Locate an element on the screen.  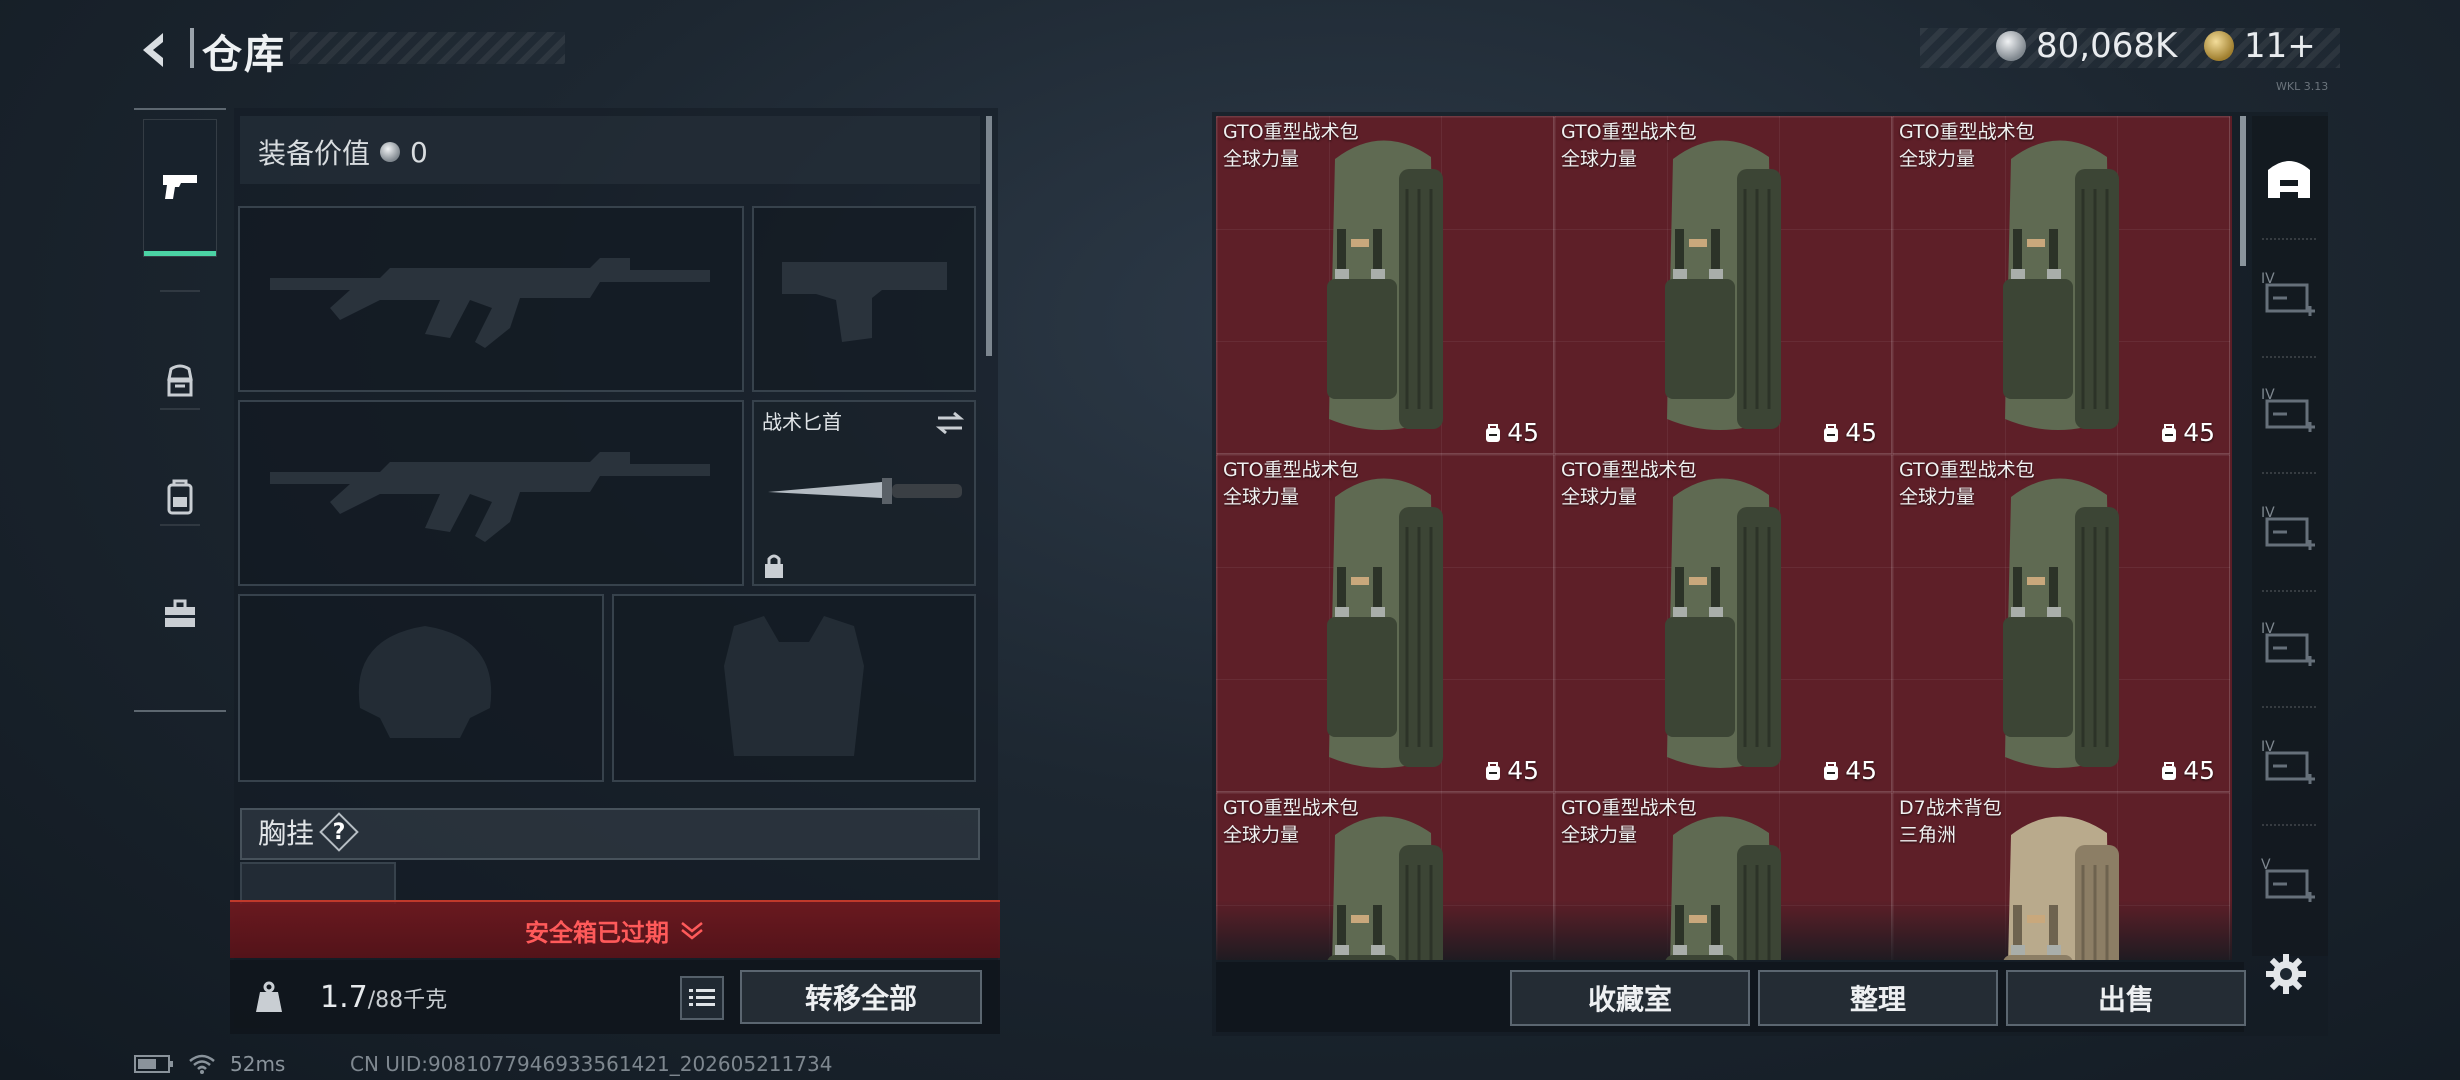
help-icon: ? is located at coordinates (339, 832).